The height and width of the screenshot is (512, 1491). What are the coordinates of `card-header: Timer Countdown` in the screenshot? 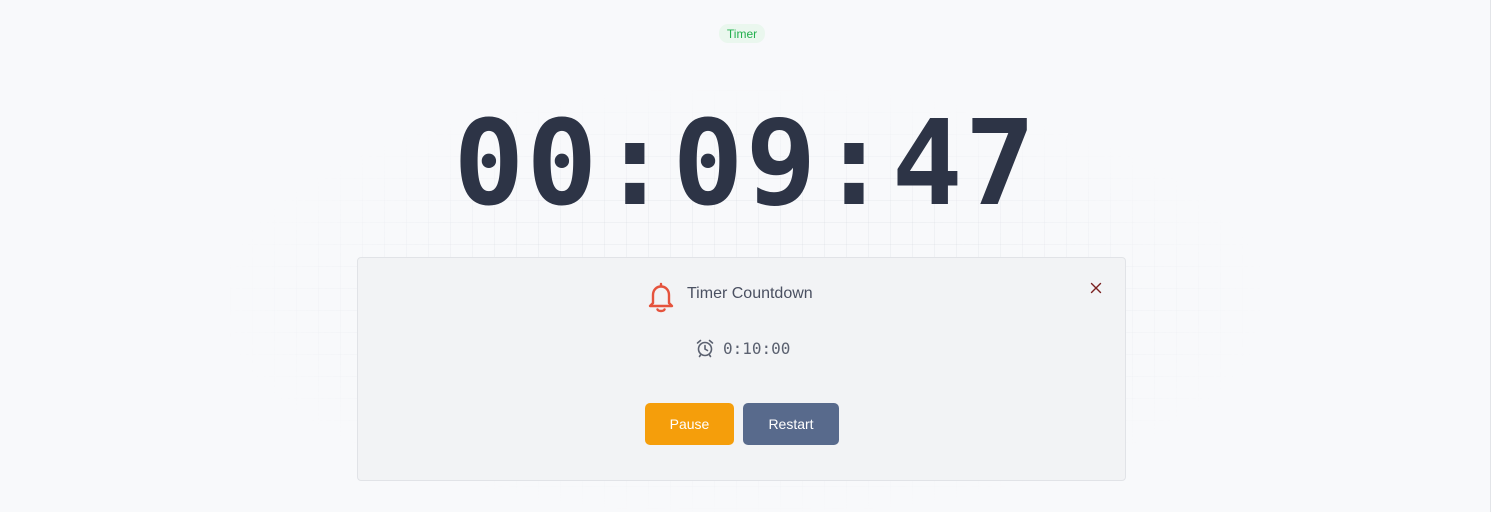 It's located at (729, 298).